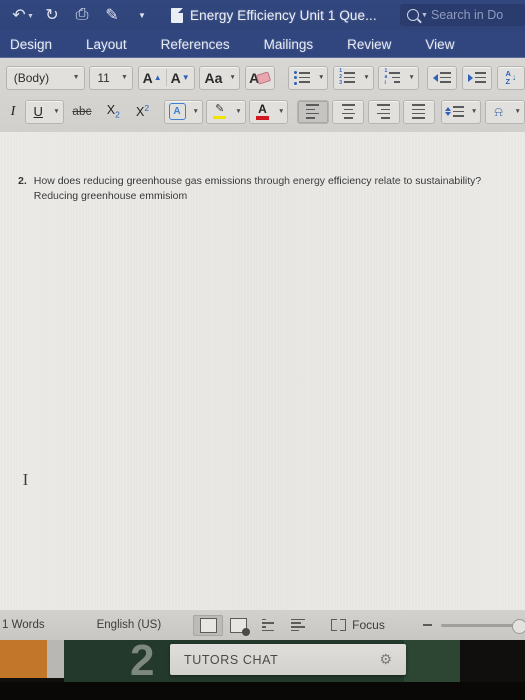 The image size is (525, 700). What do you see at coordinates (385, 659) in the screenshot?
I see `gear-icon: ⚙` at bounding box center [385, 659].